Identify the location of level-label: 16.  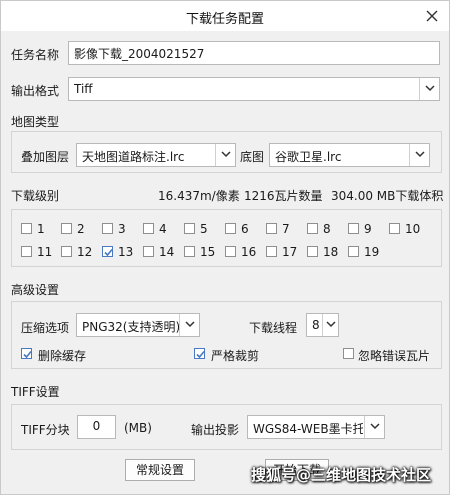
(249, 252).